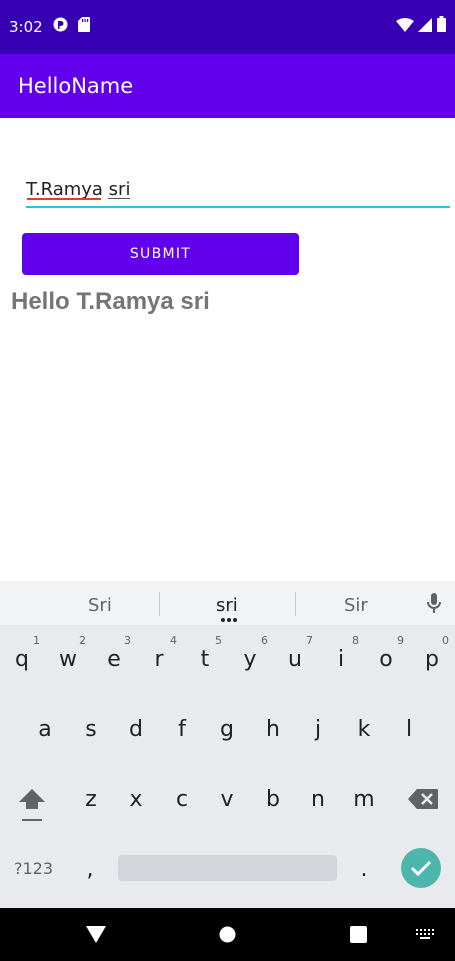  I want to click on home-icon, so click(227, 937).